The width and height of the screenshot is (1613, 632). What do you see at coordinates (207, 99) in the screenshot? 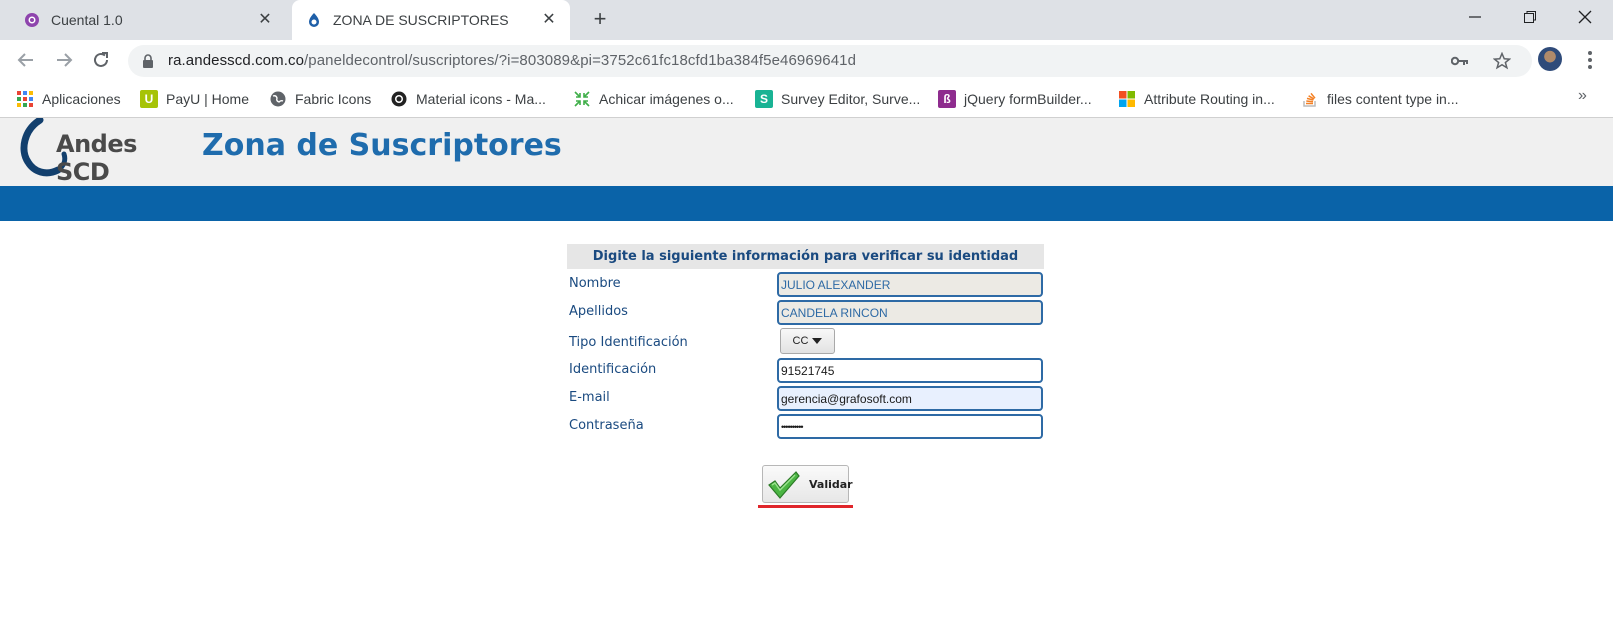
I see `bookmark-label: PayU | Home` at bounding box center [207, 99].